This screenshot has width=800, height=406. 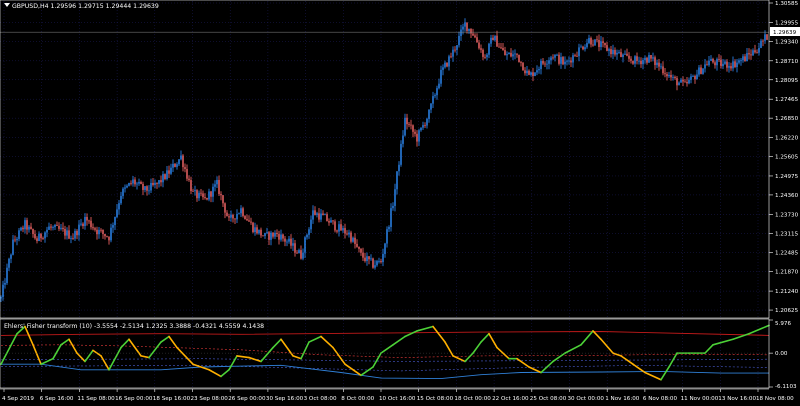 I want to click on price-tick-label: 1.20625, so click(x=787, y=311).